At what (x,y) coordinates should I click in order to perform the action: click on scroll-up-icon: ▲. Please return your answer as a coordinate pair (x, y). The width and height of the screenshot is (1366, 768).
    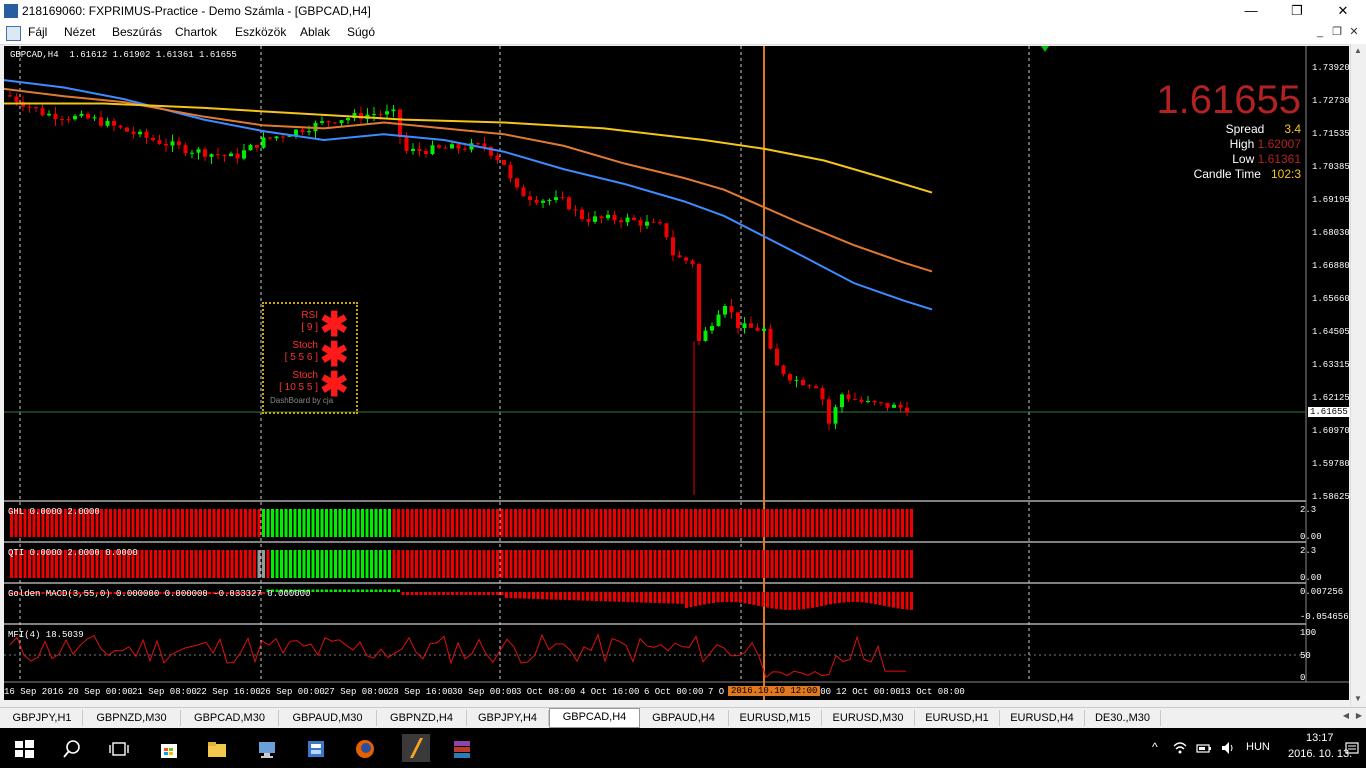
    Looking at the image, I should click on (1358, 50).